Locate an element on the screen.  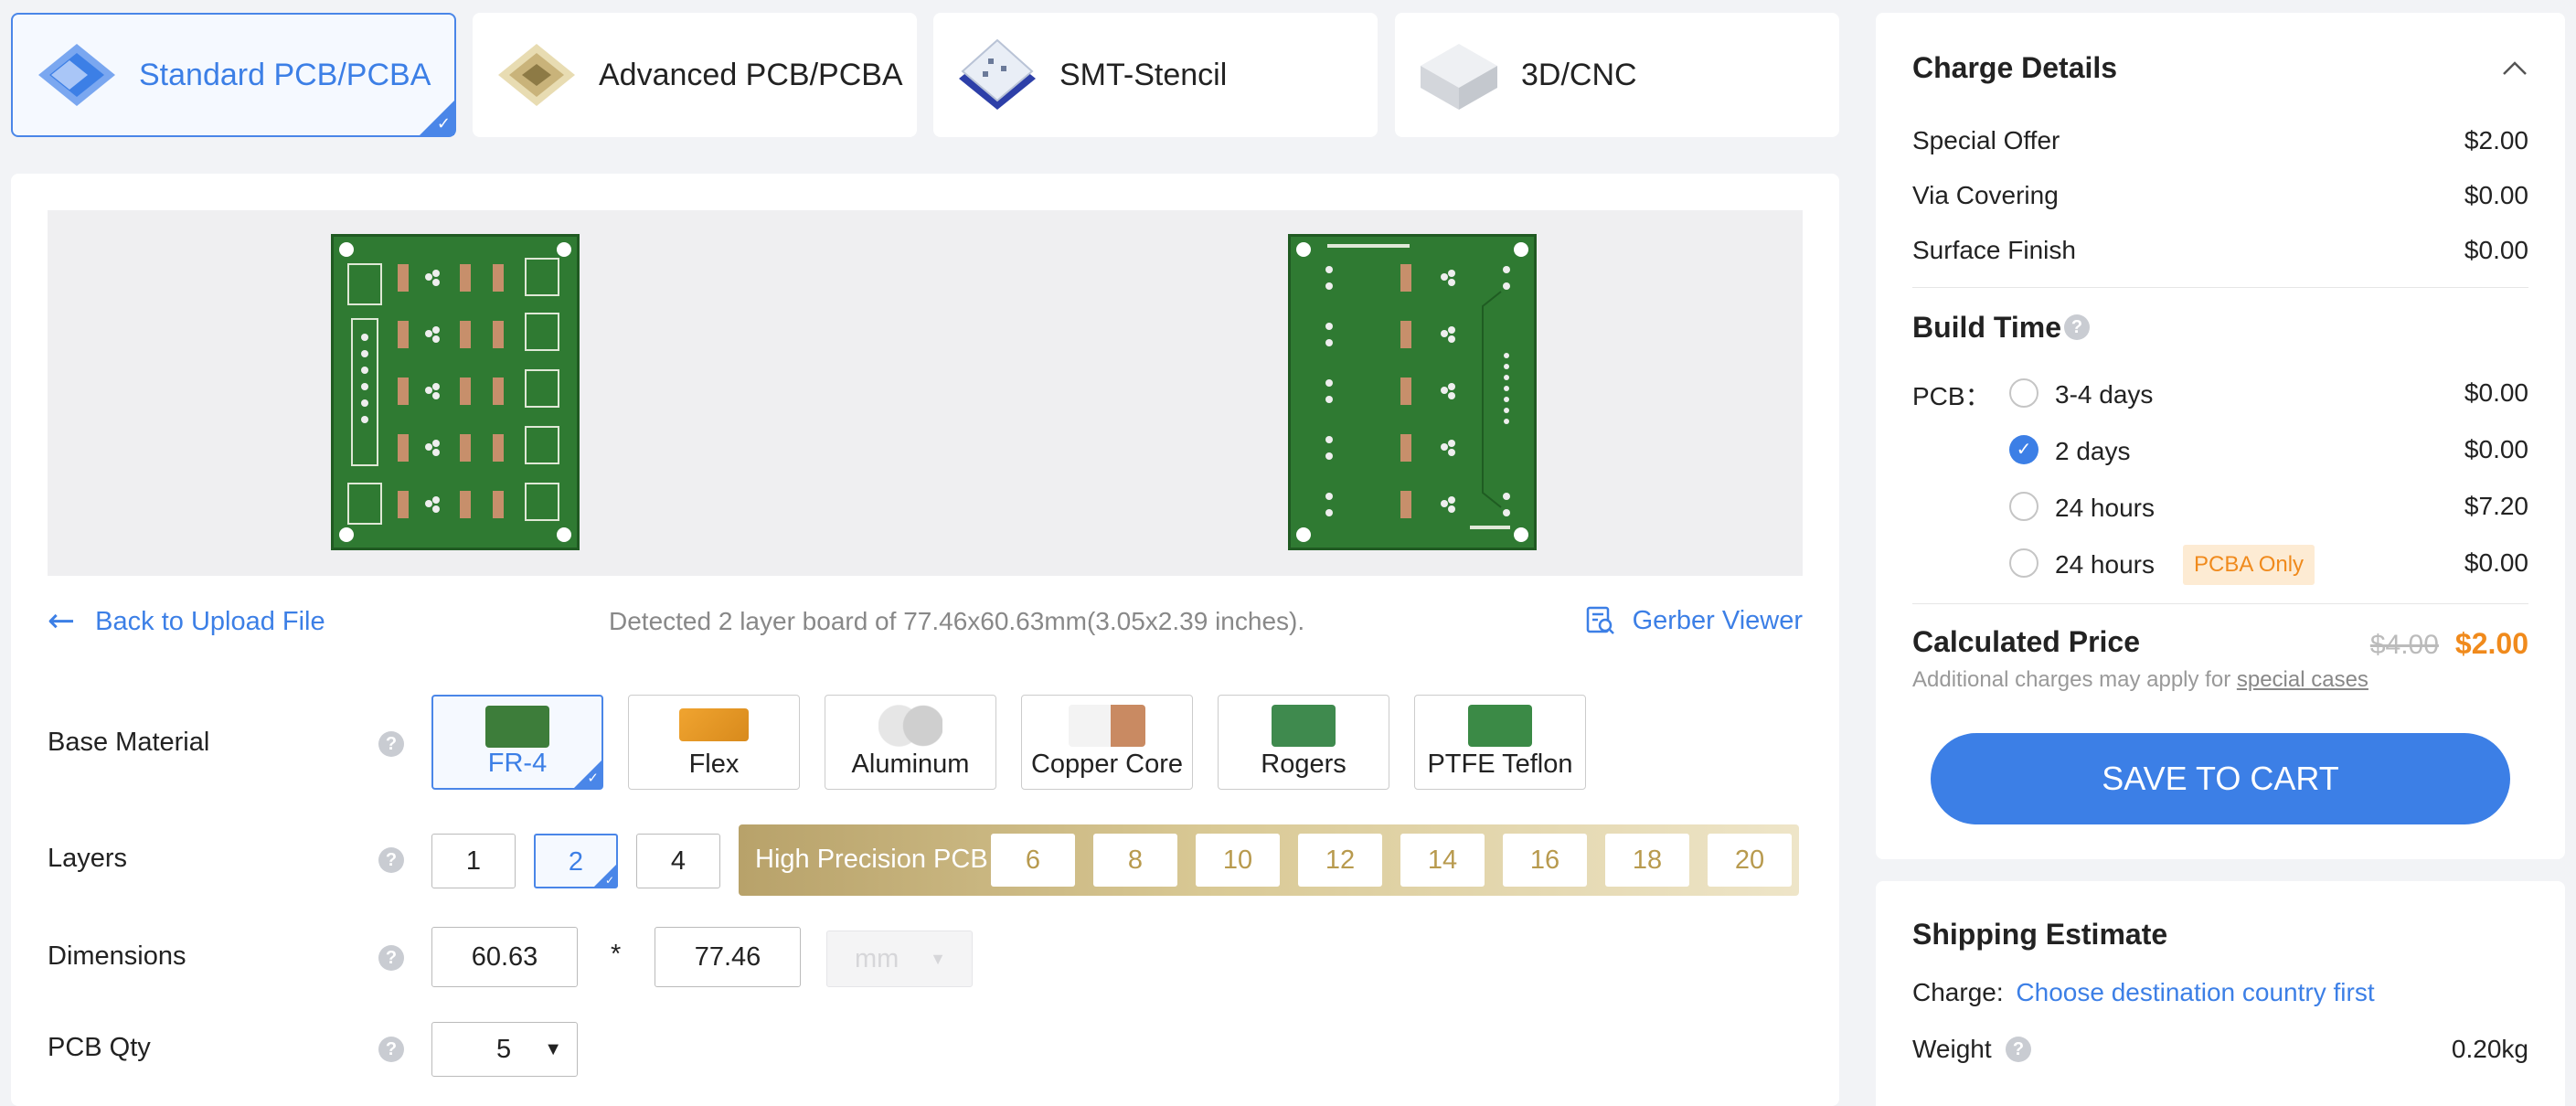
material-option-fr4: FR-4 ✓ is located at coordinates (517, 742).